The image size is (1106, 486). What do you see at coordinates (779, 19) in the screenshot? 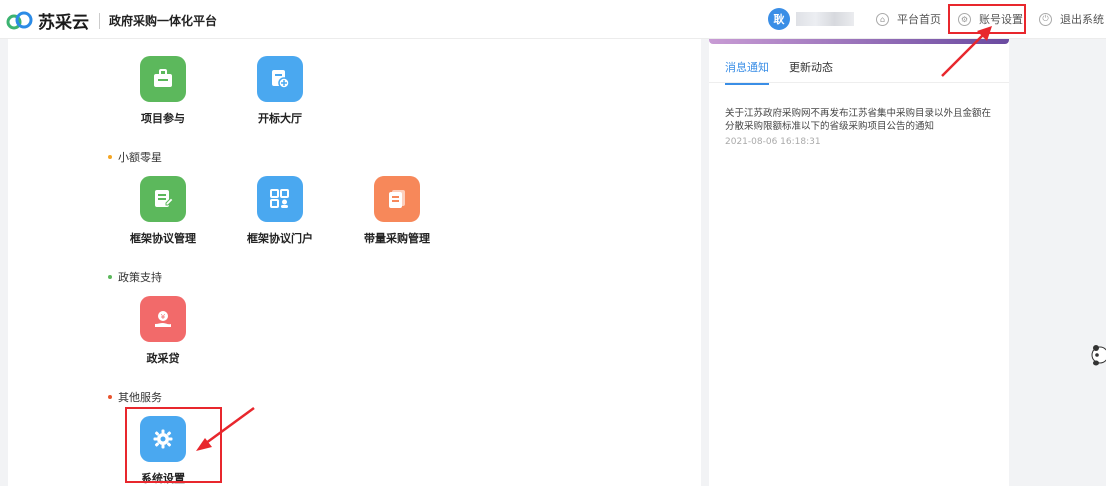
I see `avatar: 耿` at bounding box center [779, 19].